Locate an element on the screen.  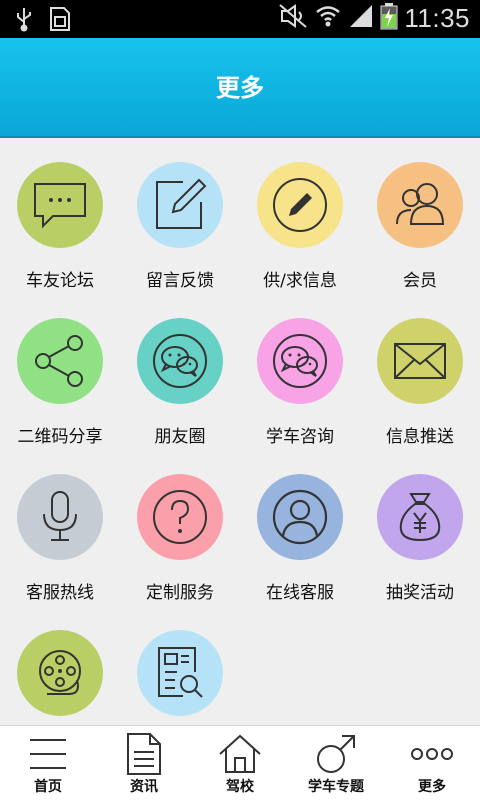
grid-item-feedback: 留言反馈 is located at coordinates (180, 218).